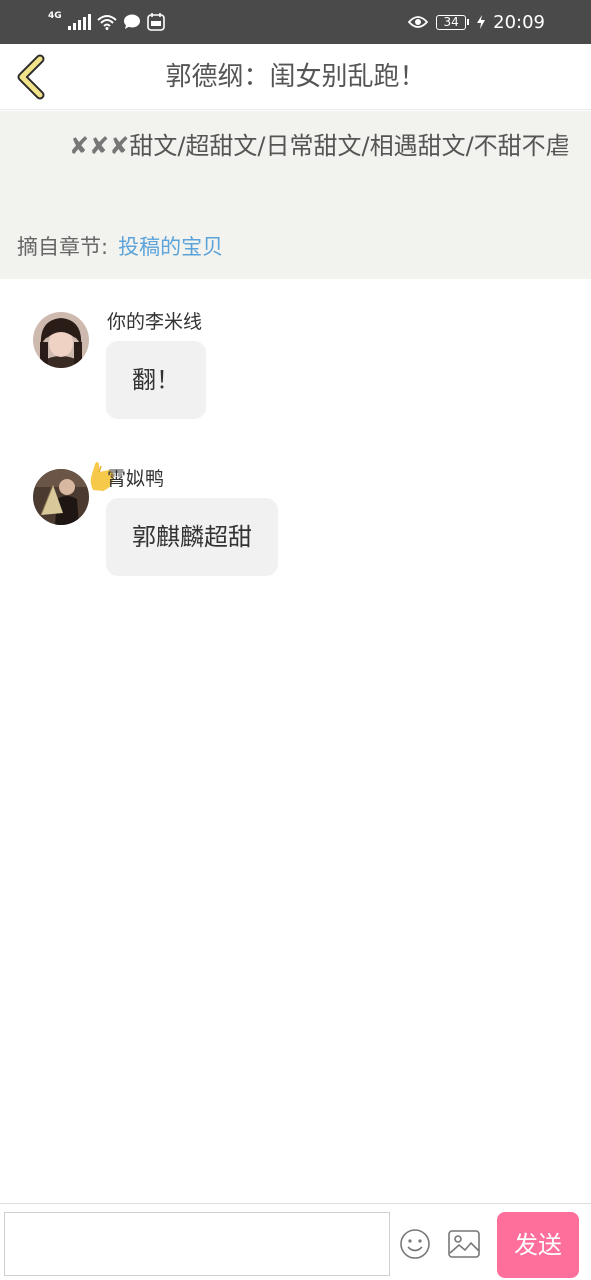 This screenshot has width=591, height=1280. Describe the element at coordinates (295, 195) in the screenshot. I see `excerpt-panel: ✘✘✘甜文/超甜文/日常甜文/相遇甜文/不甜不虐 摘自章节: 投稿的宝贝` at that location.